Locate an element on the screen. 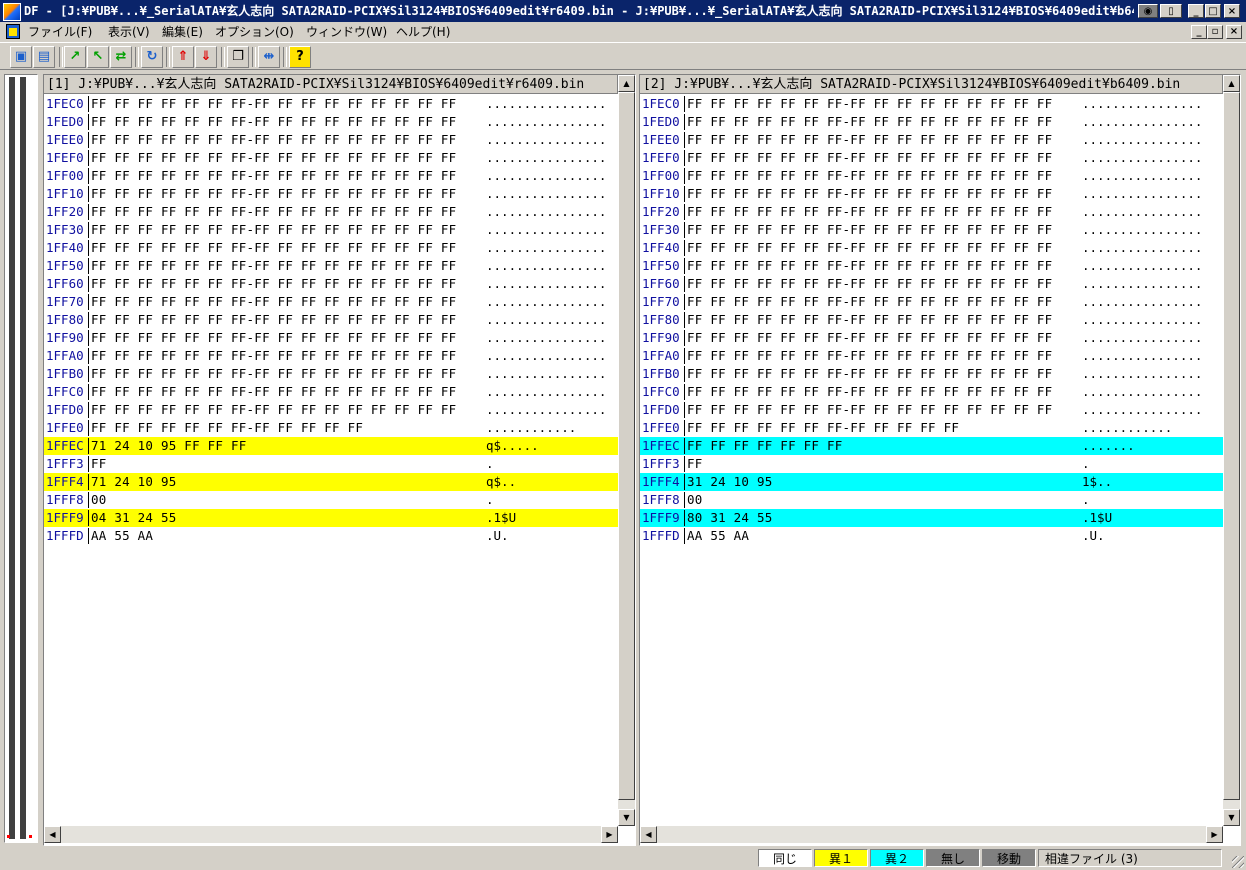  document-icon is located at coordinates (13, 31).